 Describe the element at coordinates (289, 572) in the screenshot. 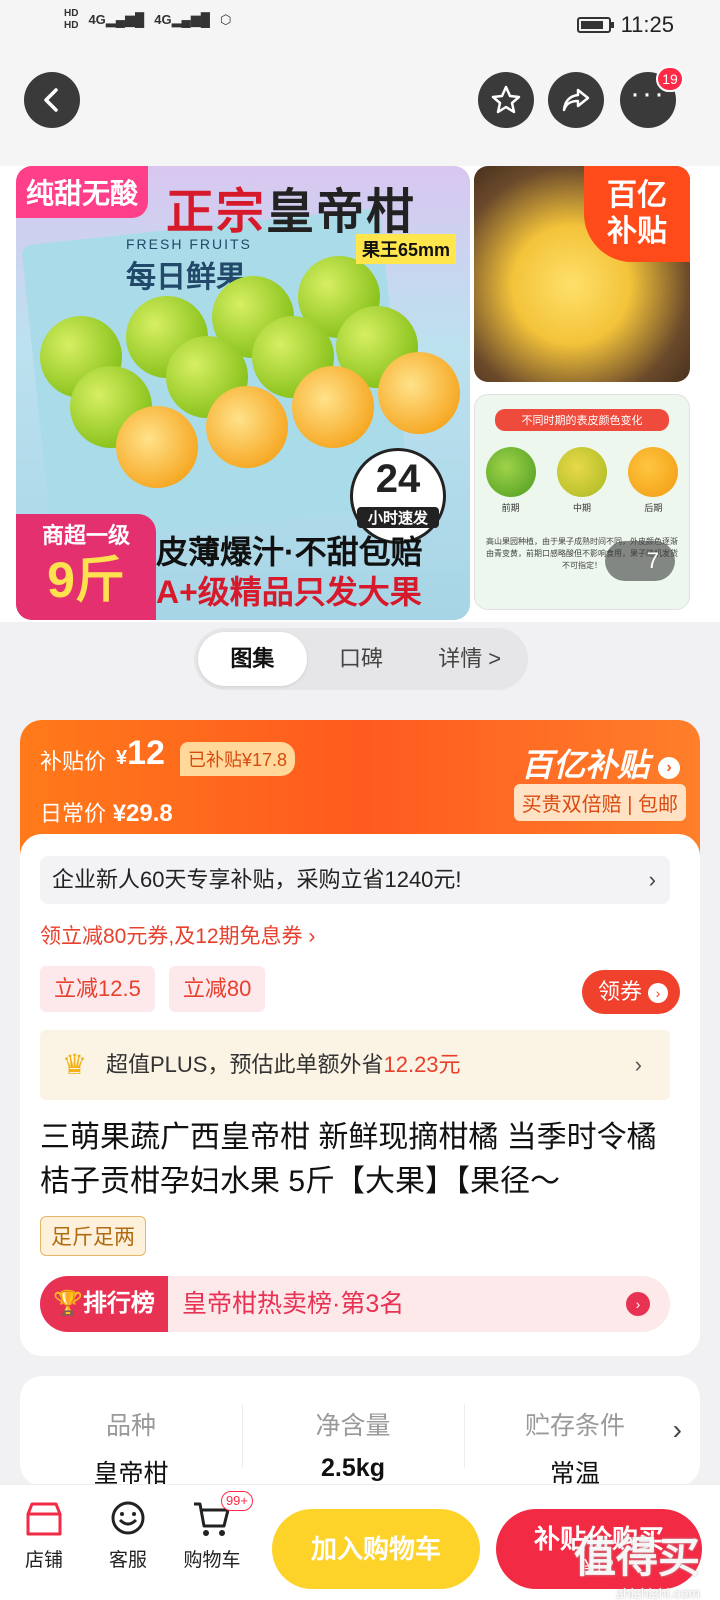

I see `image-slogan: 皮薄爆汁·不甜包赔 A+级精品只发大果` at that location.